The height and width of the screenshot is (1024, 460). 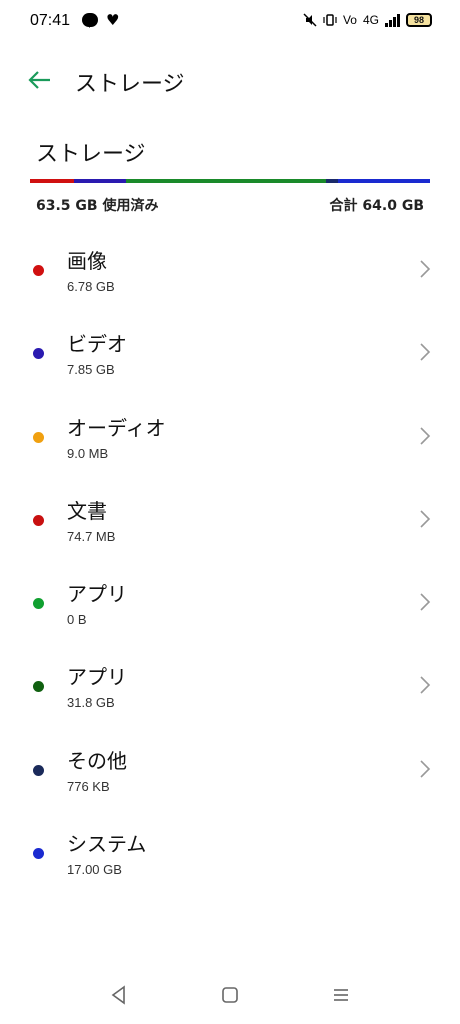 What do you see at coordinates (230, 353) in the screenshot?
I see `storage-category-item: ビデオ 7.85 GB` at bounding box center [230, 353].